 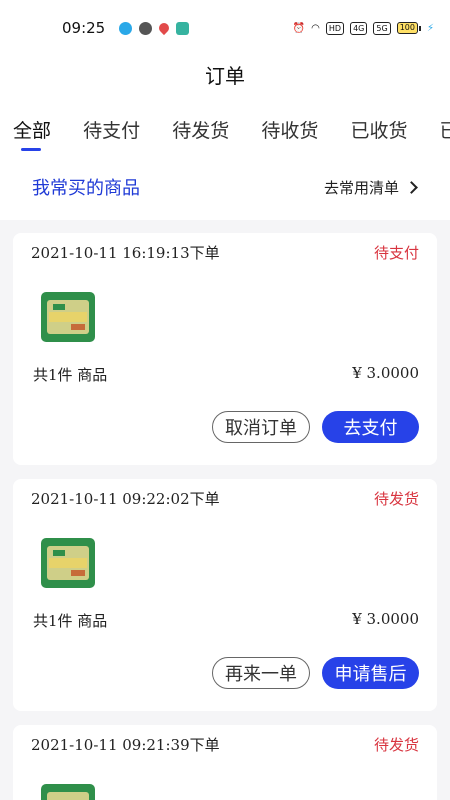 I want to click on qq-icon, so click(x=126, y=28).